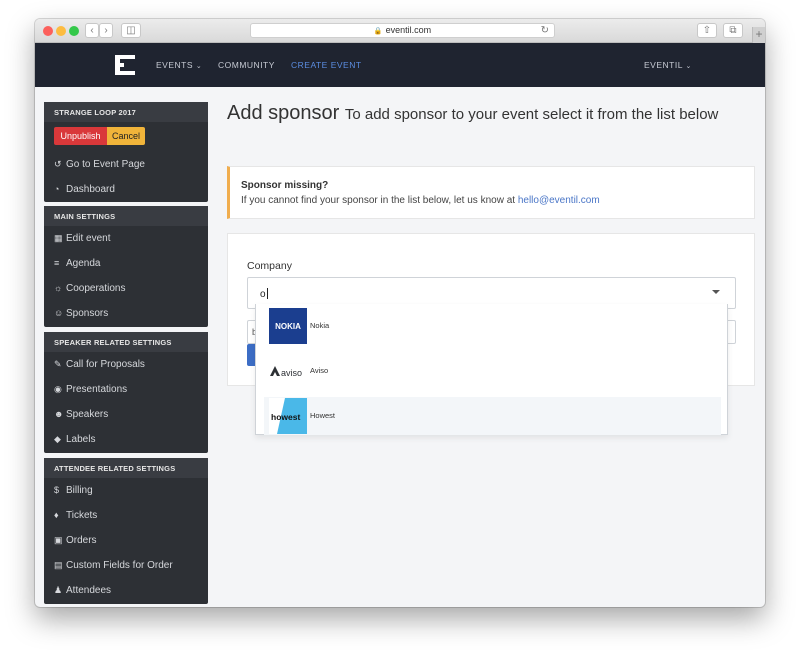  Describe the element at coordinates (106, 30) in the screenshot. I see `forward-icon: ›` at that location.